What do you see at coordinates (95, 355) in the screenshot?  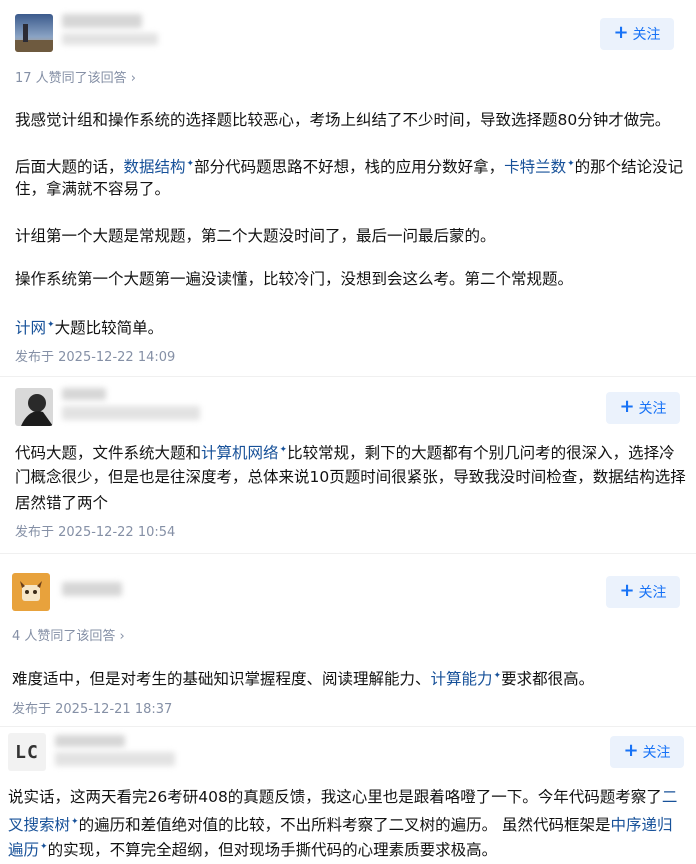 I see `publish-date: 发布于 2025-12-22 14:09` at bounding box center [95, 355].